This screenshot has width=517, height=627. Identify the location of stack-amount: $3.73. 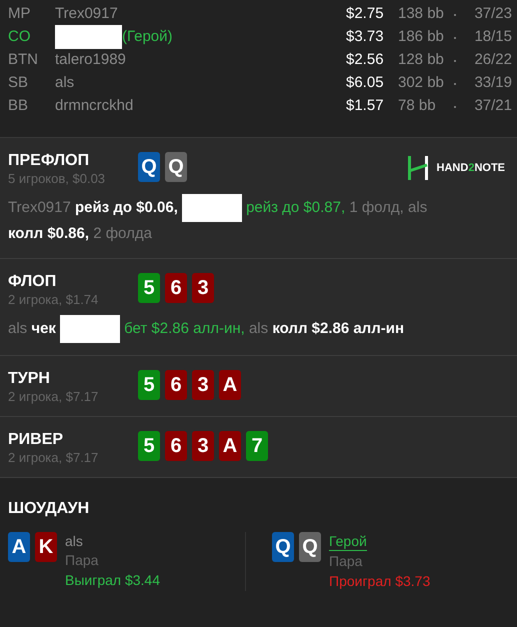
(365, 36).